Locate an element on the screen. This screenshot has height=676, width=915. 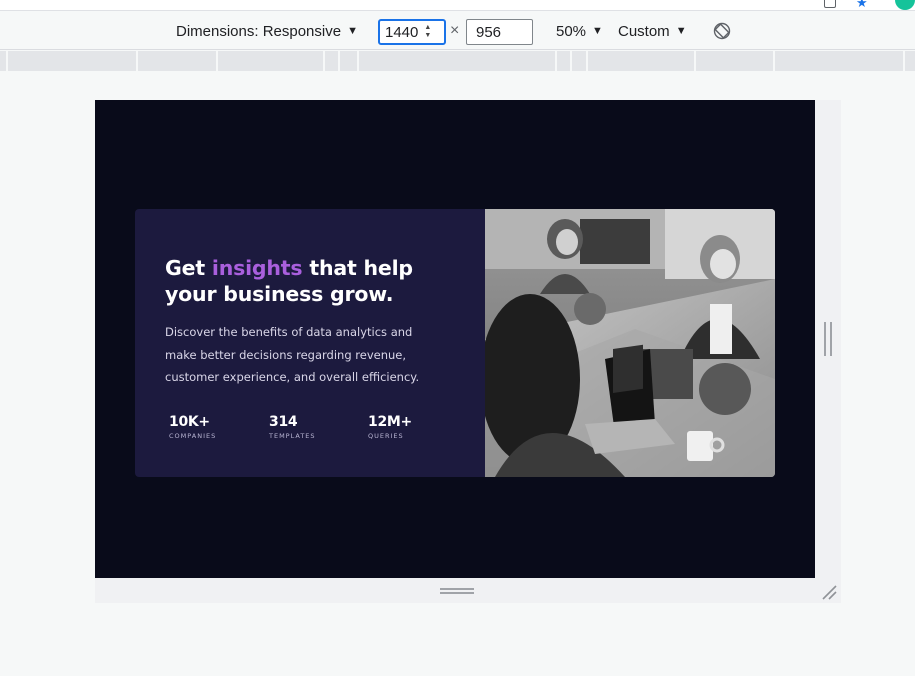
stat-value: 314 is located at coordinates (283, 422).